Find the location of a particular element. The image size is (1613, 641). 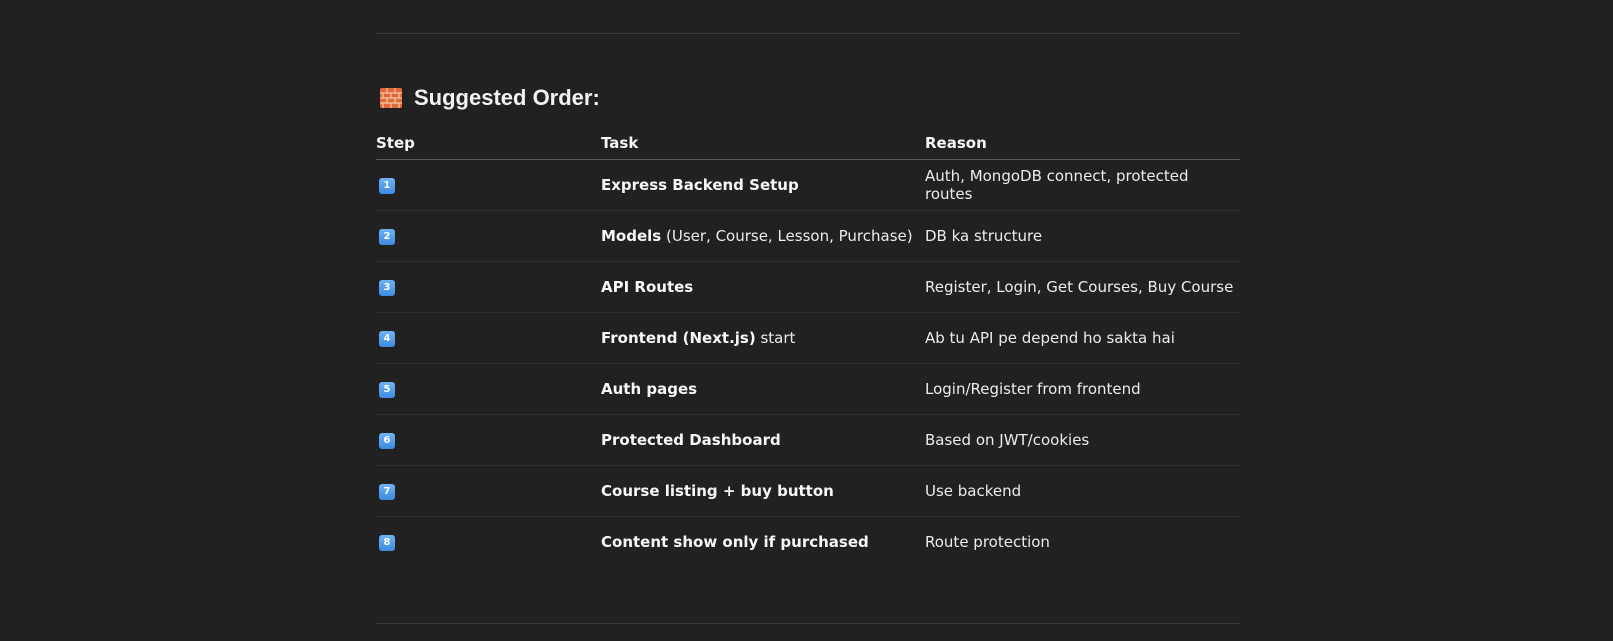

keycap-6-icon: 6 is located at coordinates (387, 440).